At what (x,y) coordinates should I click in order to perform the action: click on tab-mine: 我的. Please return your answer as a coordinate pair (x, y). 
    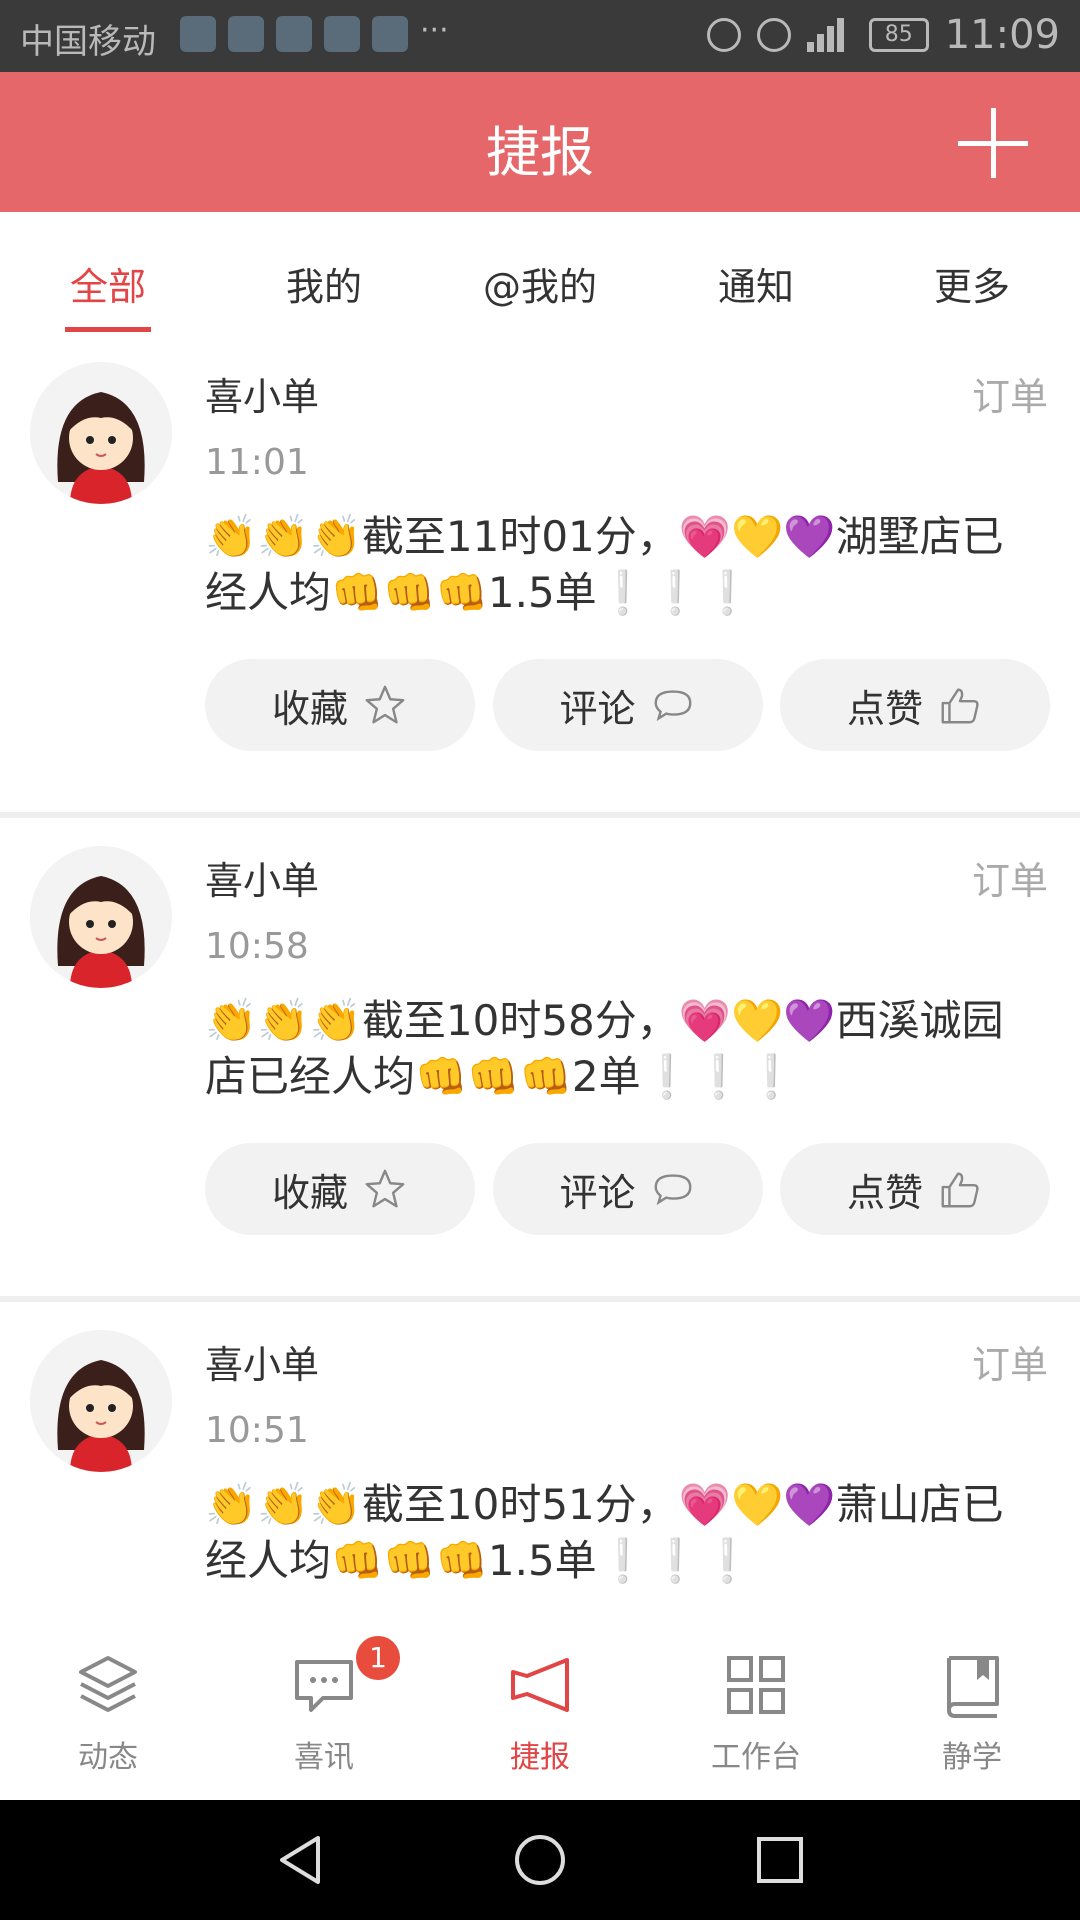
    Looking at the image, I should click on (324, 273).